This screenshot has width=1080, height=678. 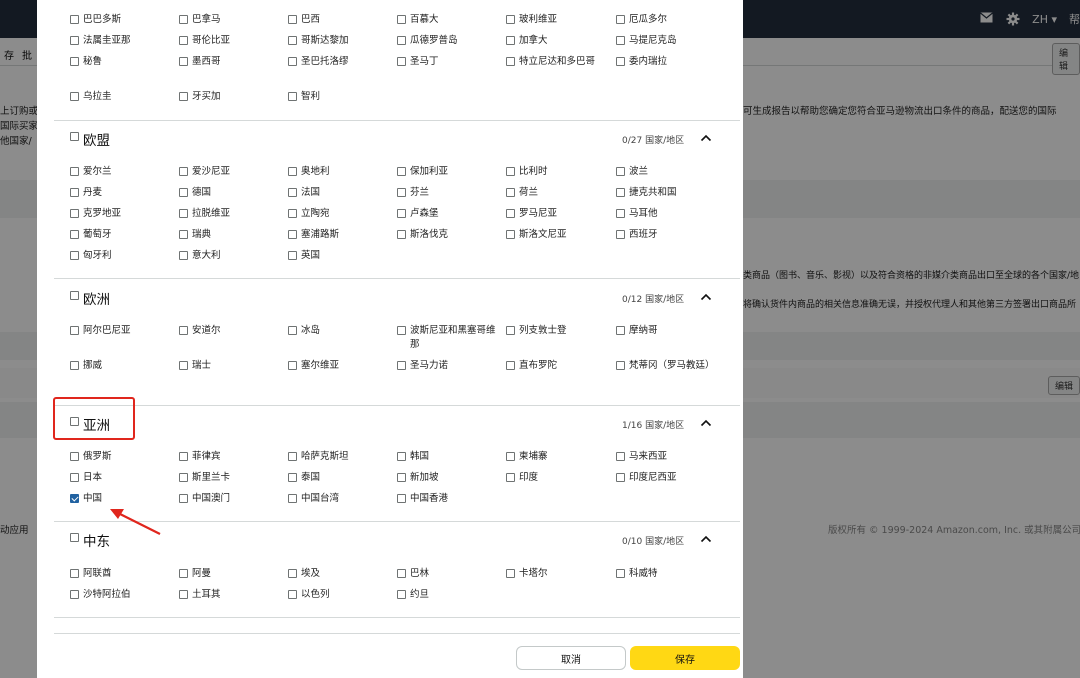 I want to click on country-checkbox: 新加坡, so click(x=449, y=478).